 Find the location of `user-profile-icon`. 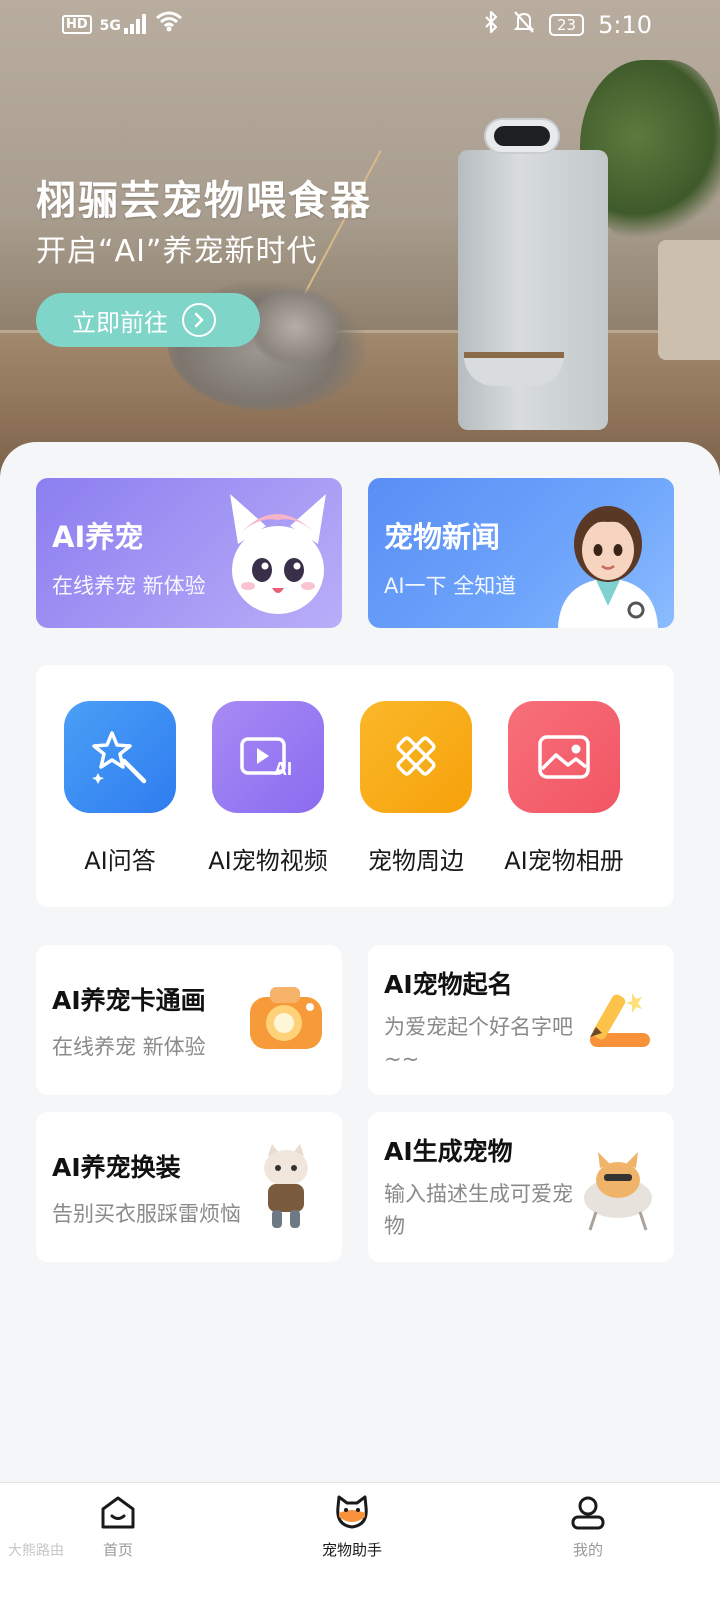

user-profile-icon is located at coordinates (588, 1515).